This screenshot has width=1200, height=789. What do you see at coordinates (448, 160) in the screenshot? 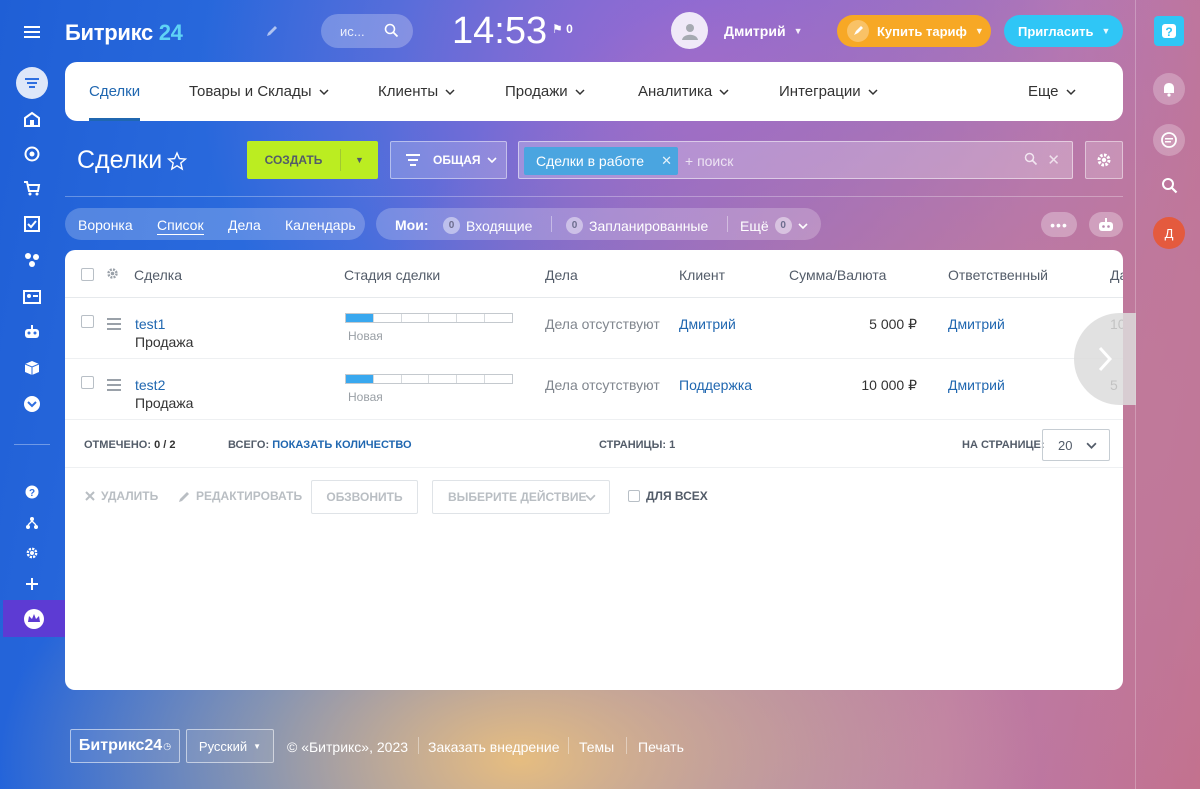
I see `filter-preset-button: ОБЩАЯ` at bounding box center [448, 160].